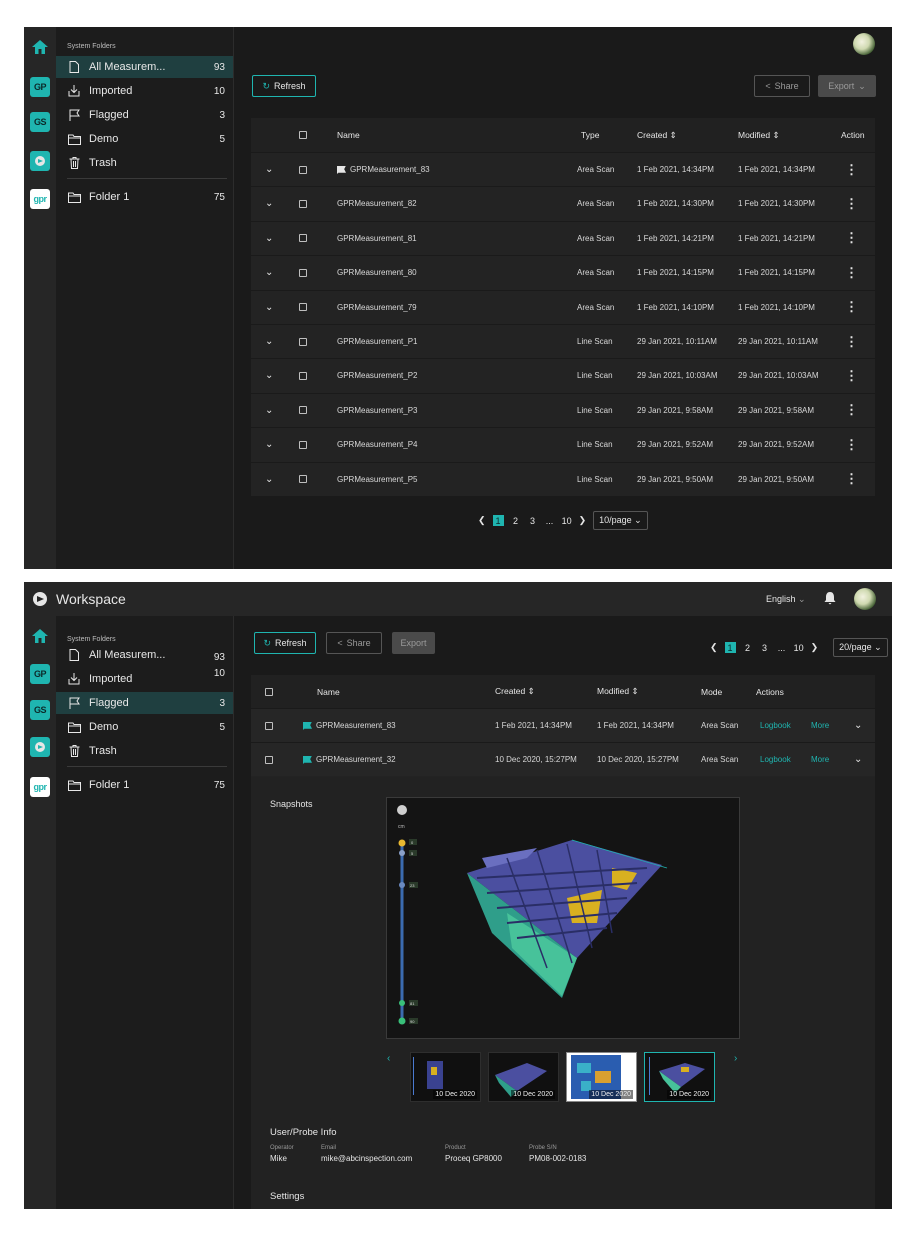  Describe the element at coordinates (413, 643) in the screenshot. I see `export-button: Export` at that location.